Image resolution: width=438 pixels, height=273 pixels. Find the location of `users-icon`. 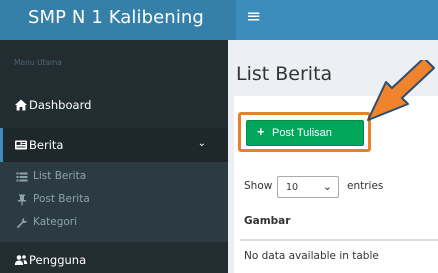

users-icon is located at coordinates (21, 260).